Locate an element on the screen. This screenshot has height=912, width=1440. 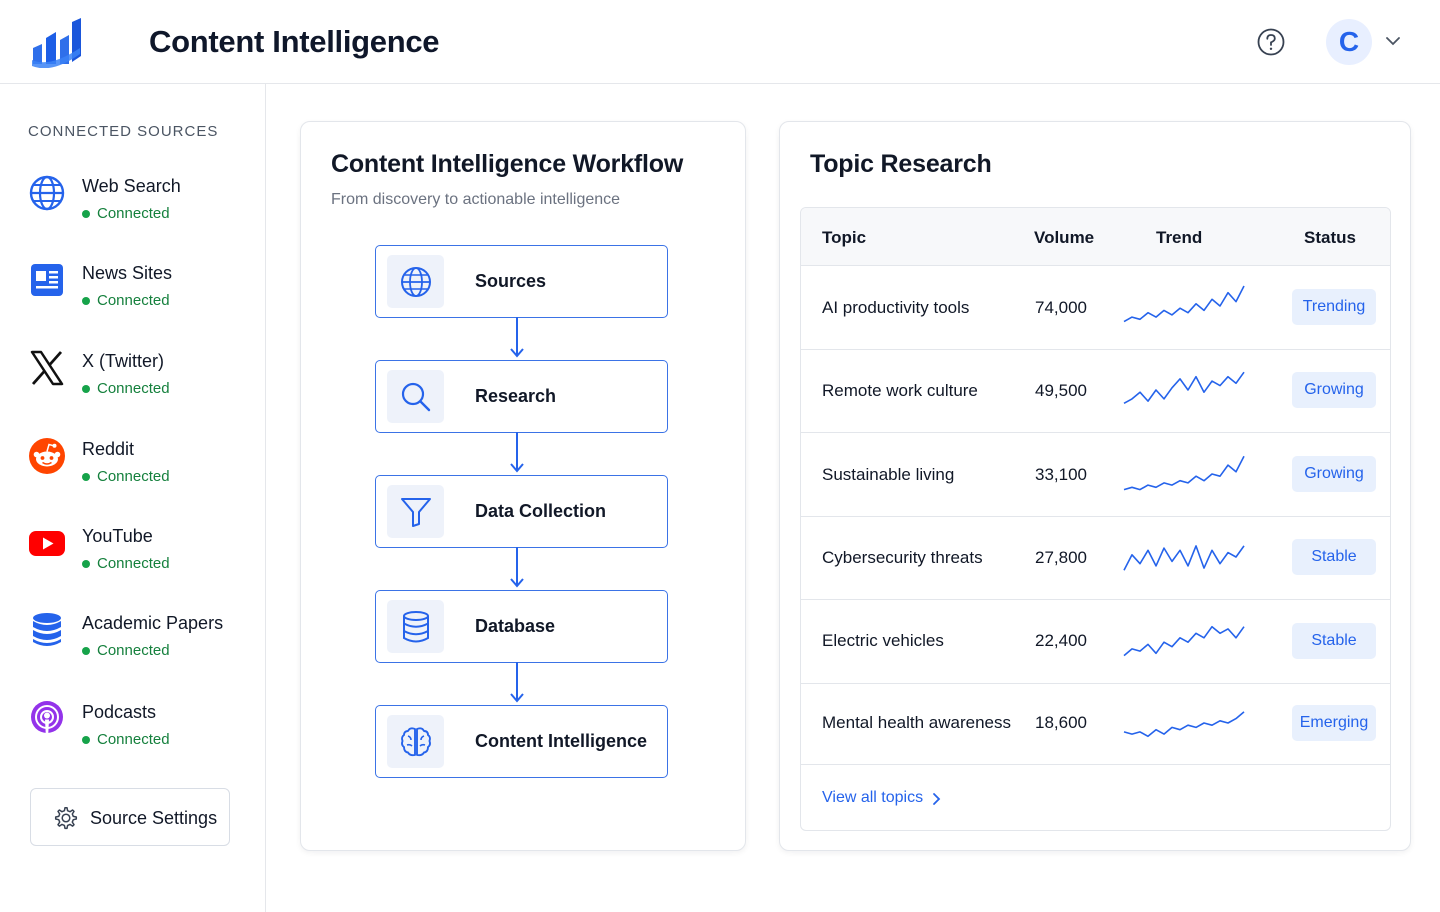
workflow-step-sources: Sources is located at coordinates (521, 281).